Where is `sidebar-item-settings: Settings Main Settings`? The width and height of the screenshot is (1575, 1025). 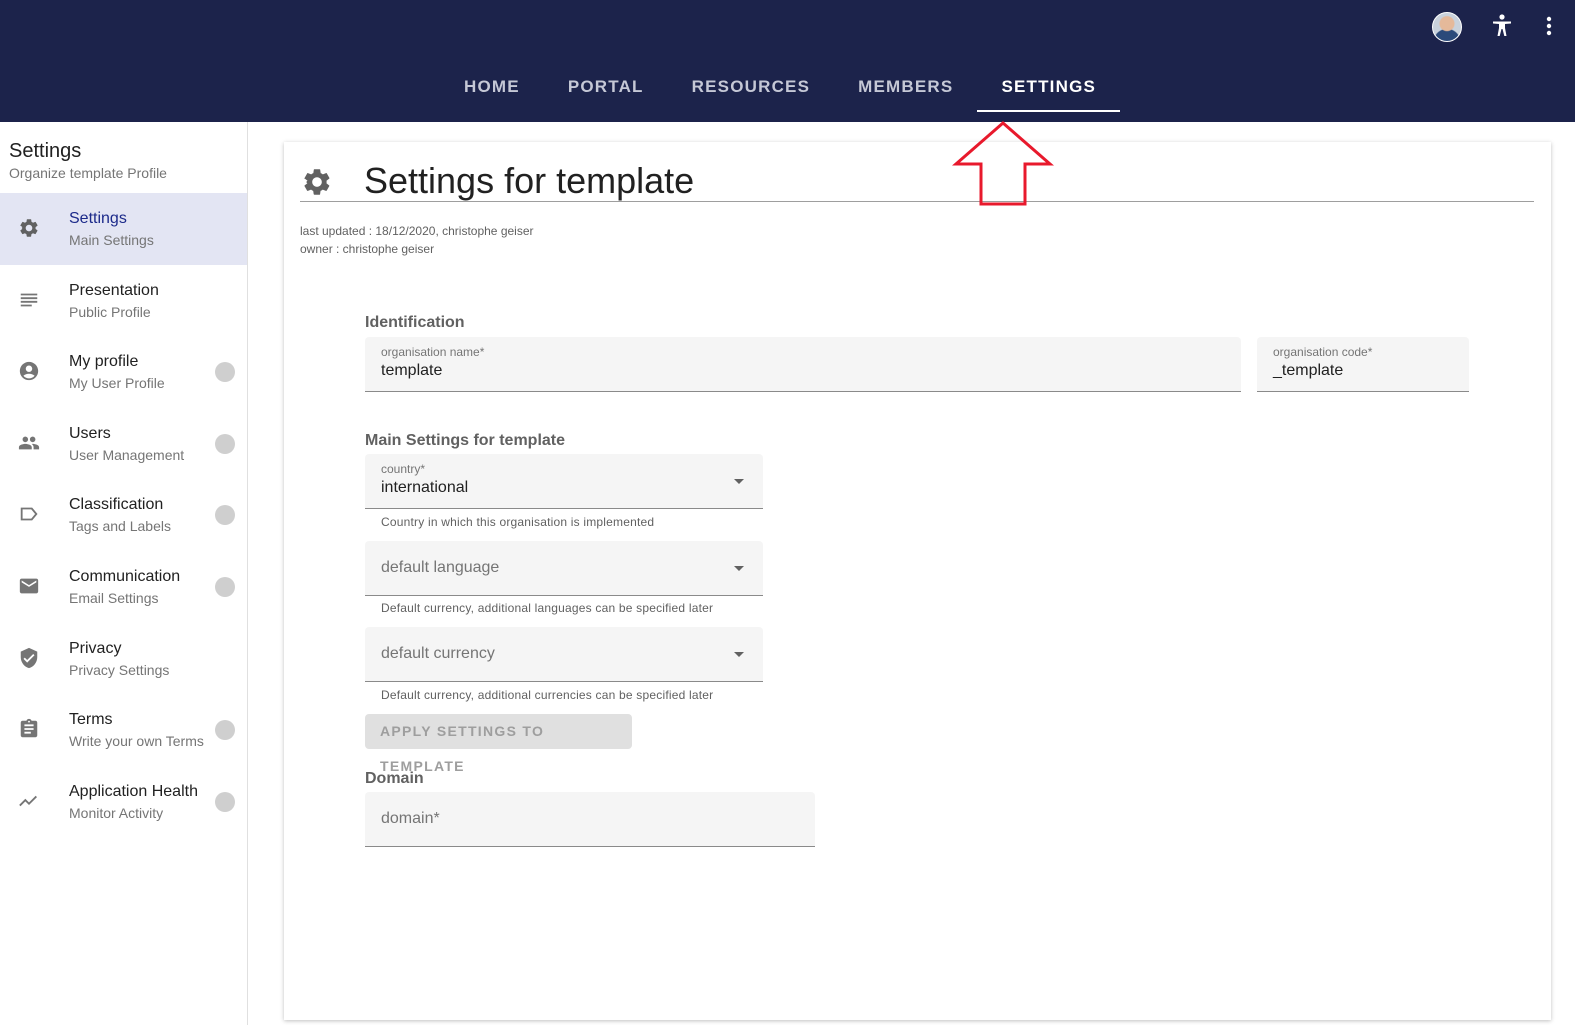 sidebar-item-settings: Settings Main Settings is located at coordinates (123, 229).